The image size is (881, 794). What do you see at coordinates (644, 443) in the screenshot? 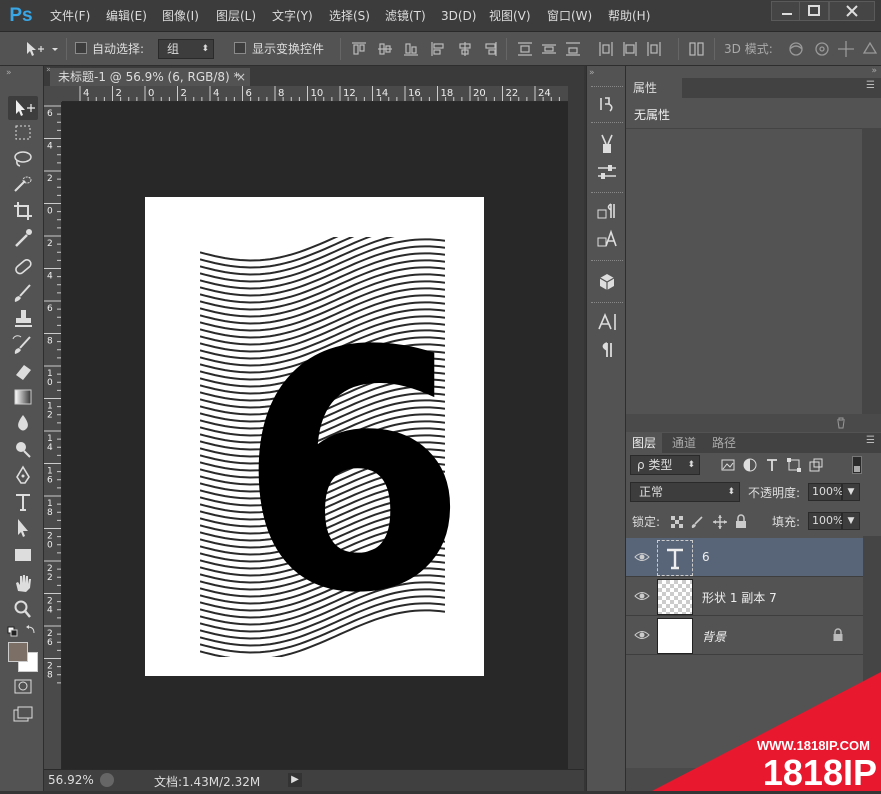
I see `tab-layers: 图层` at bounding box center [644, 443].